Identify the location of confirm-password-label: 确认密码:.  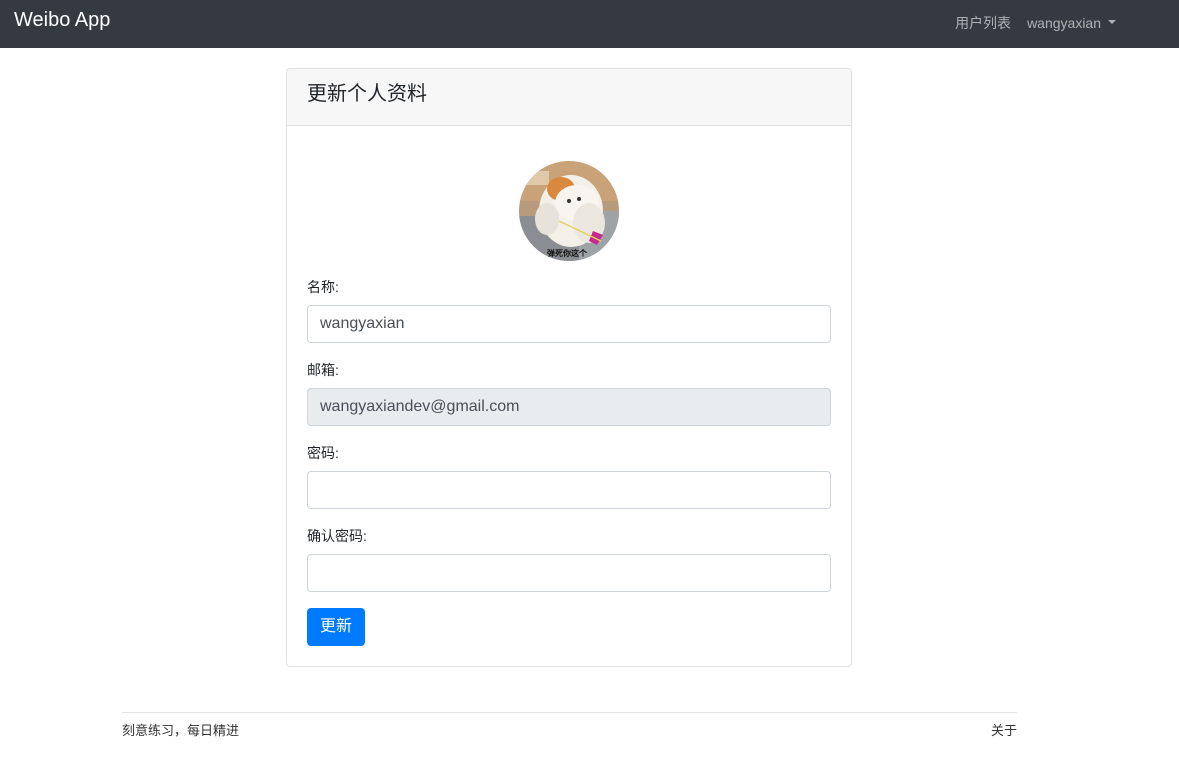
(337, 536).